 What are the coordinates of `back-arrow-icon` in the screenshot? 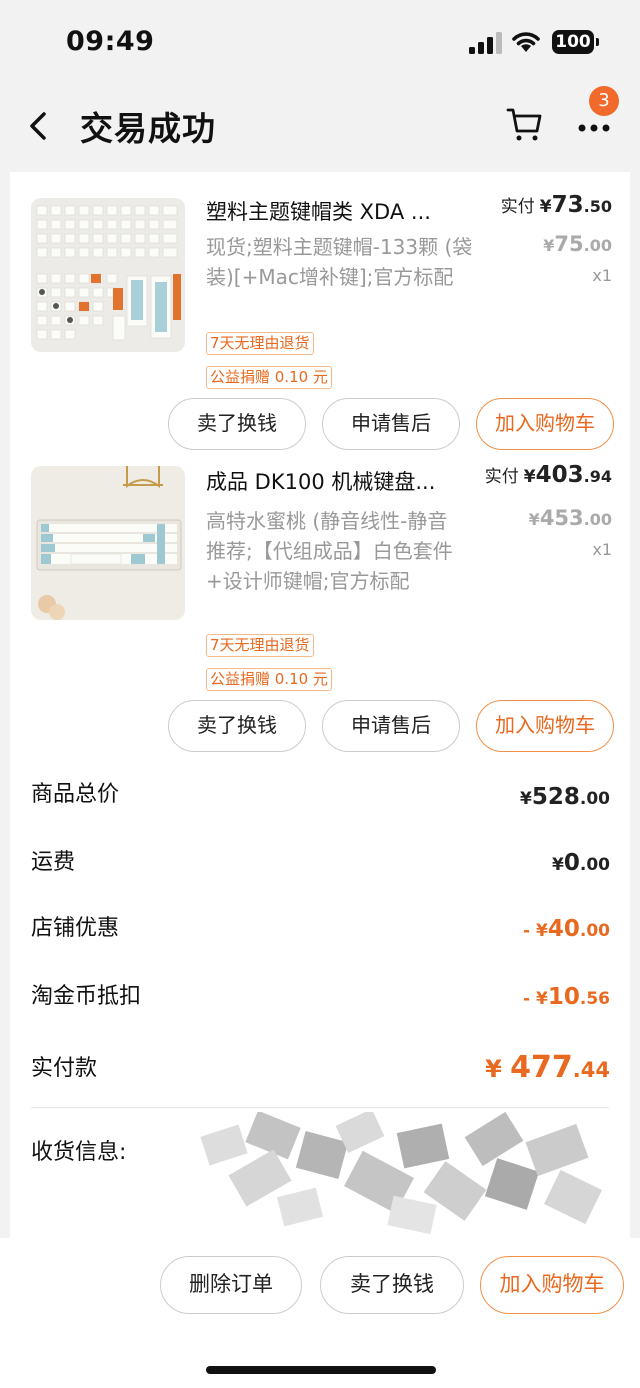 It's located at (39, 126).